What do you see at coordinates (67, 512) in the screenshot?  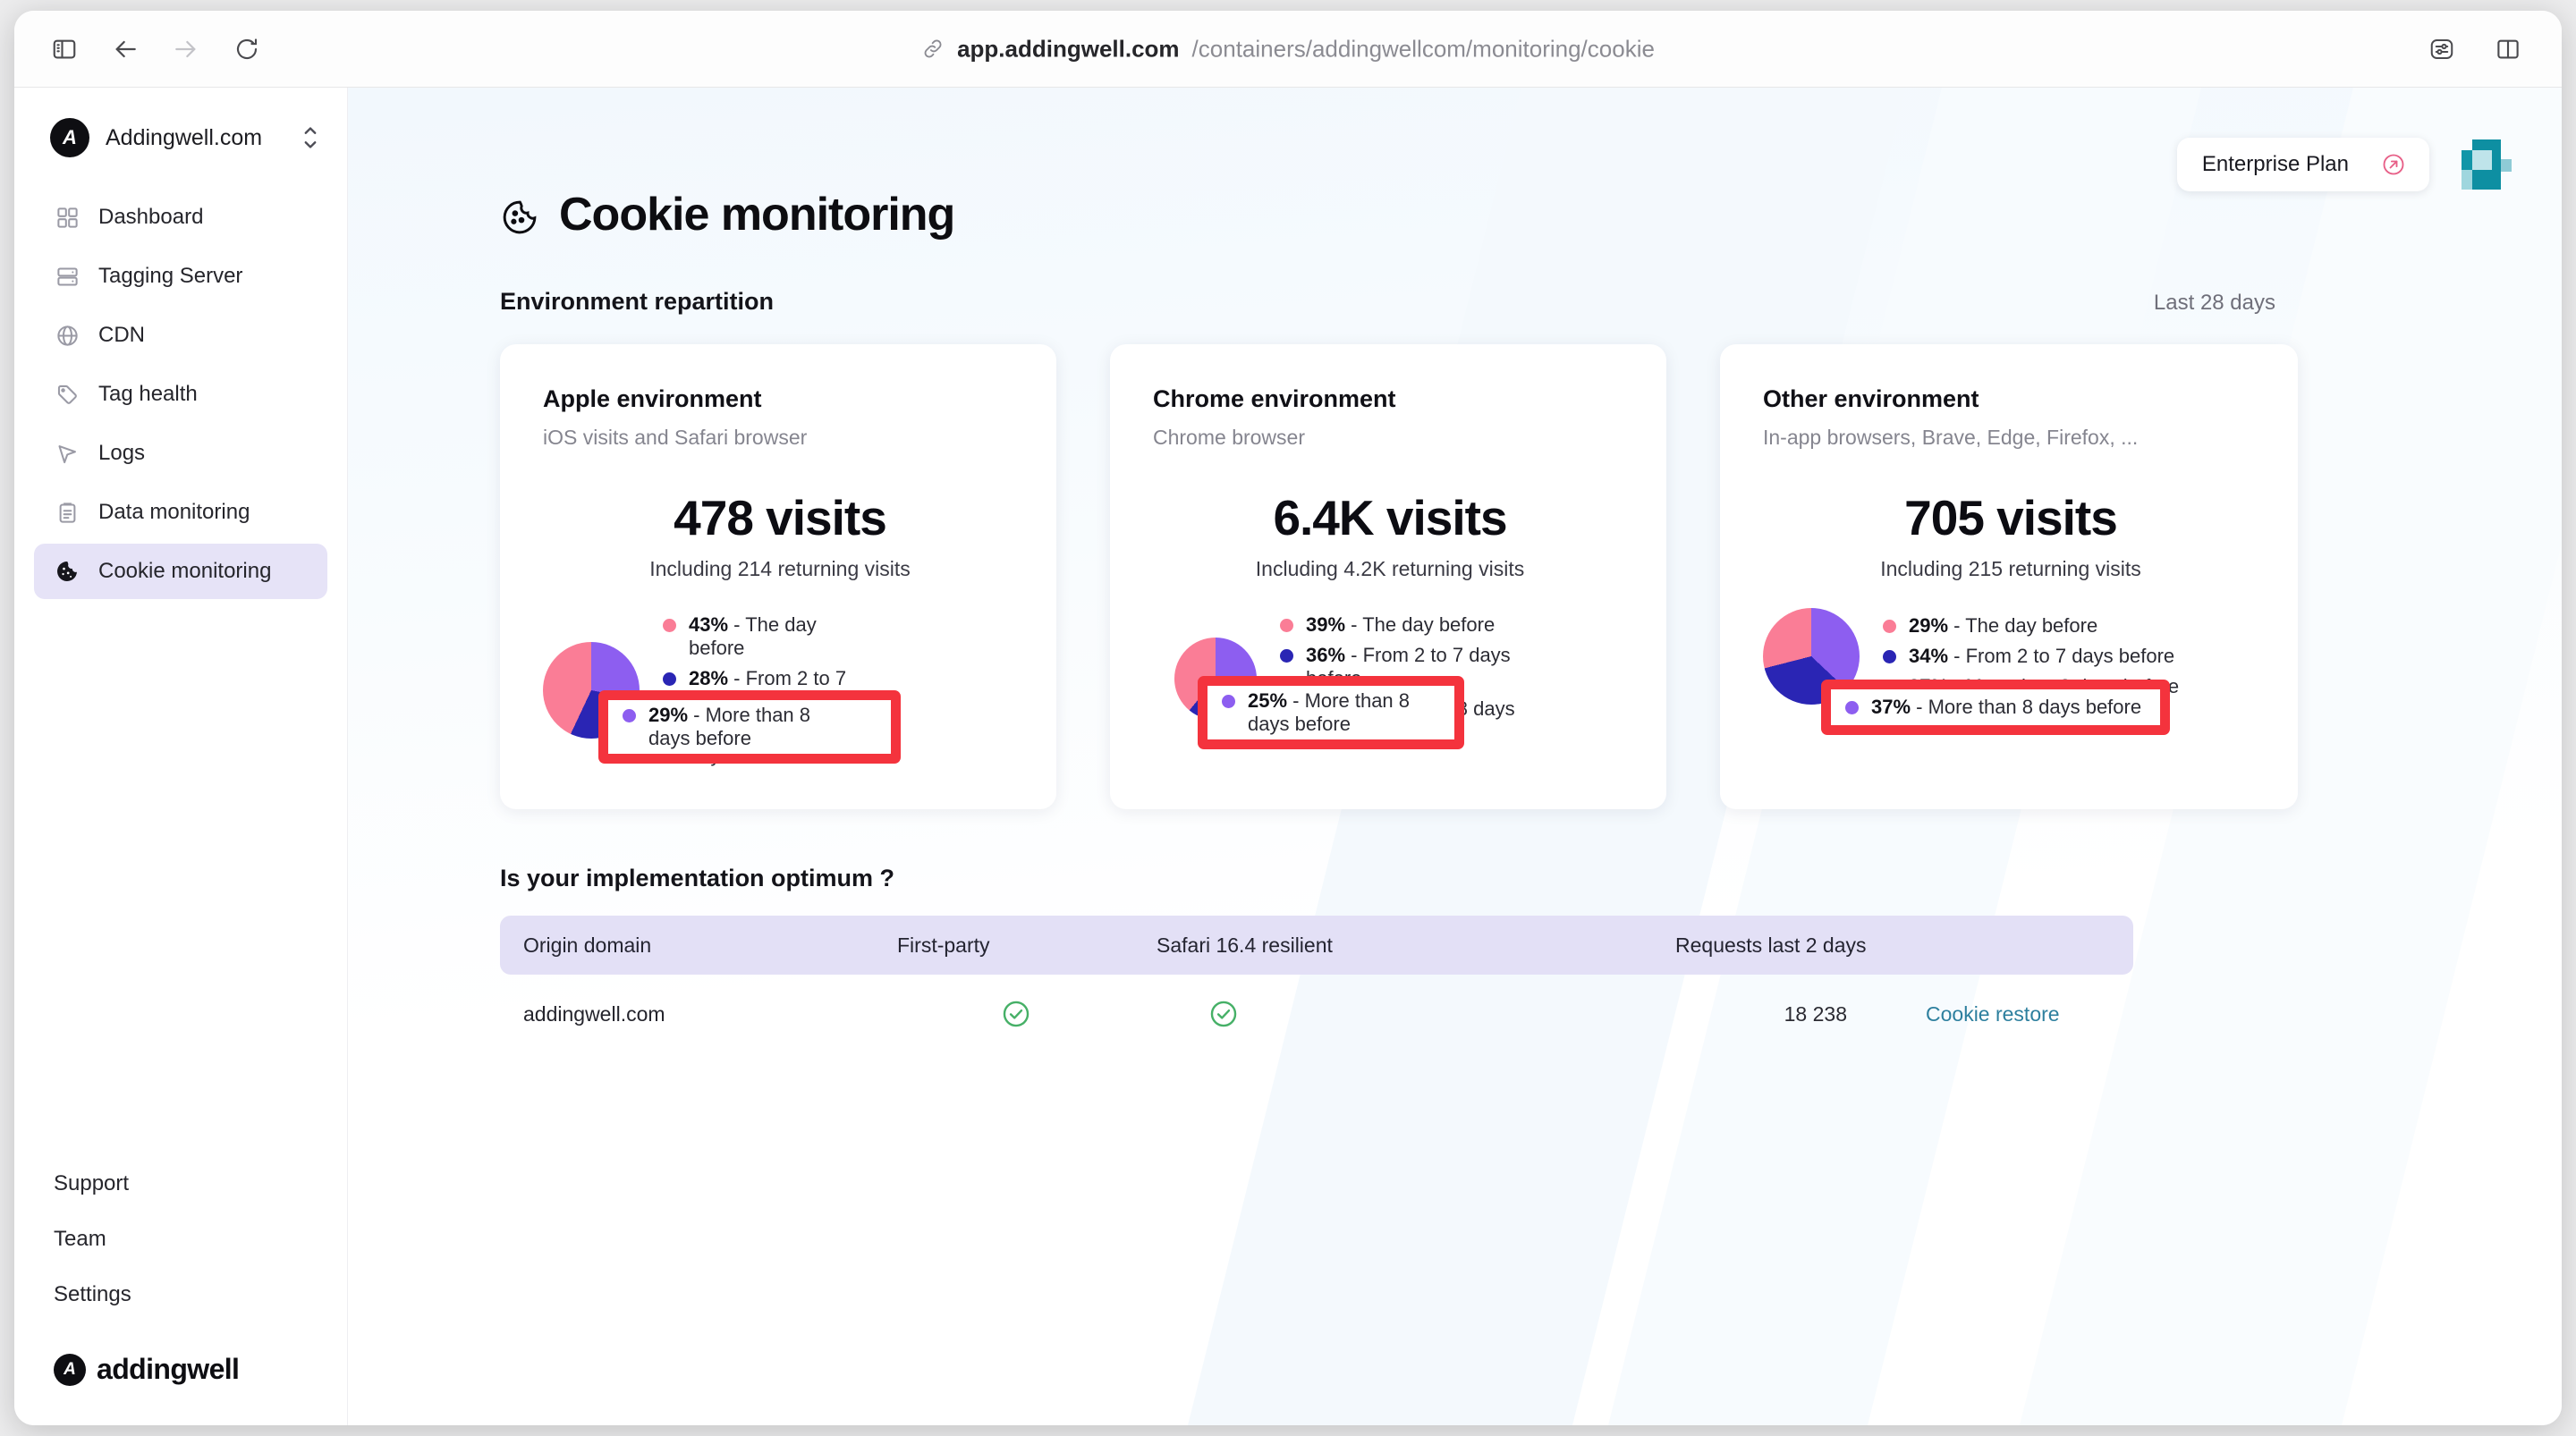 I see `clipboard-icon` at bounding box center [67, 512].